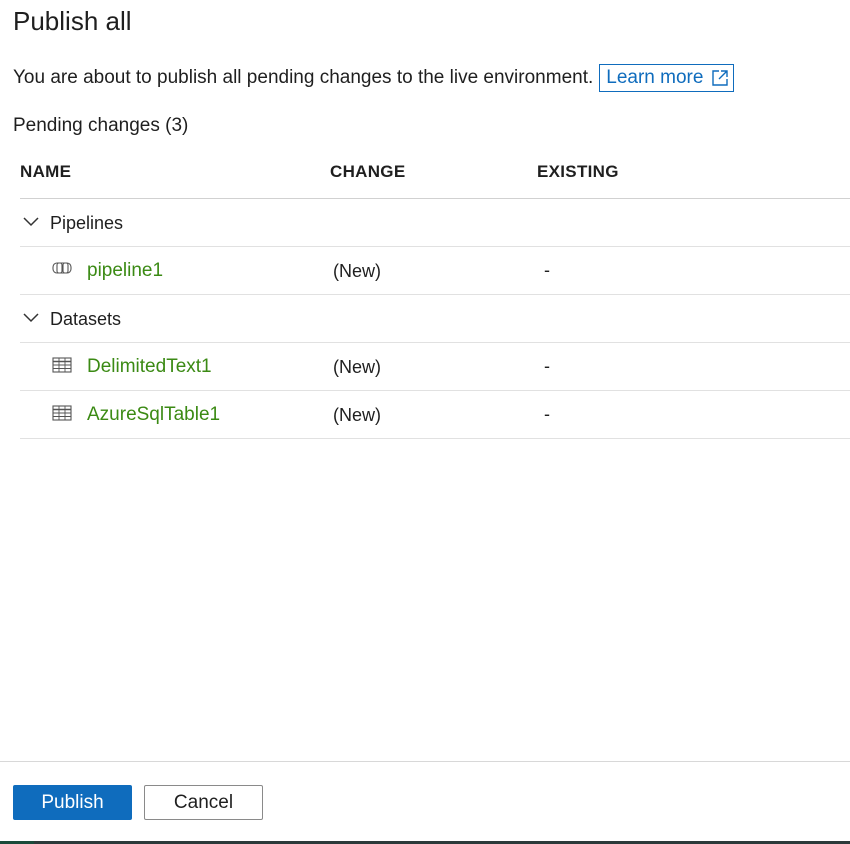 The height and width of the screenshot is (844, 850). I want to click on item-name-link: AzureSqlTable1, so click(153, 415).